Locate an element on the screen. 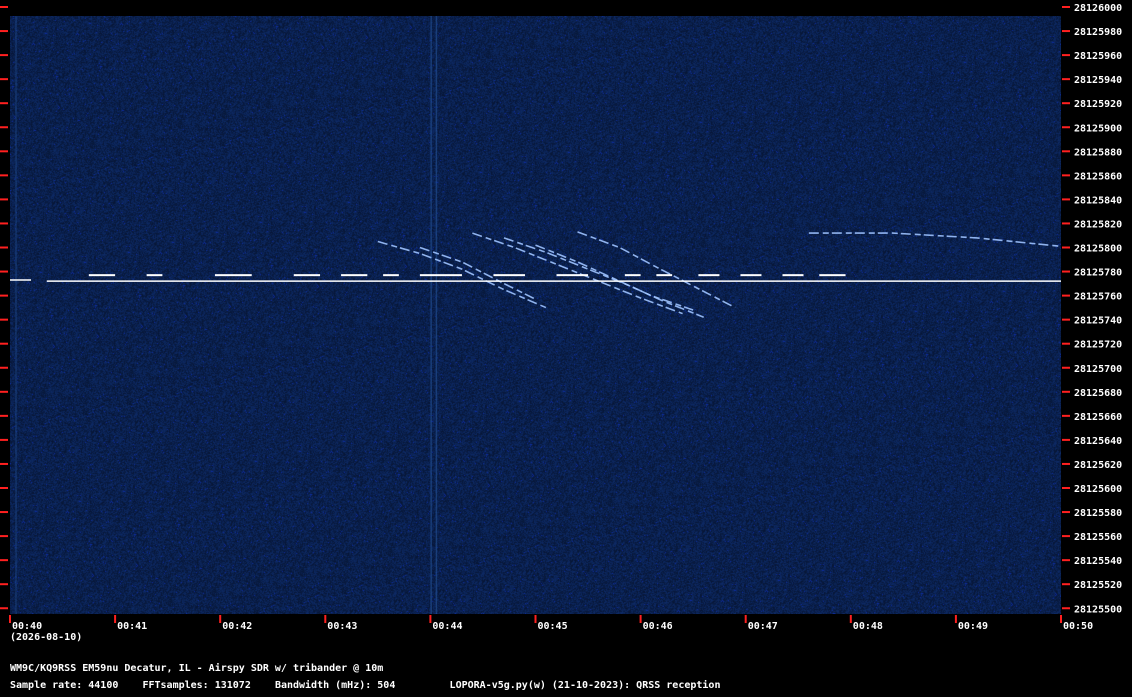 The width and height of the screenshot is (1132, 697). y-tick-label: 28125580 is located at coordinates (1098, 513).